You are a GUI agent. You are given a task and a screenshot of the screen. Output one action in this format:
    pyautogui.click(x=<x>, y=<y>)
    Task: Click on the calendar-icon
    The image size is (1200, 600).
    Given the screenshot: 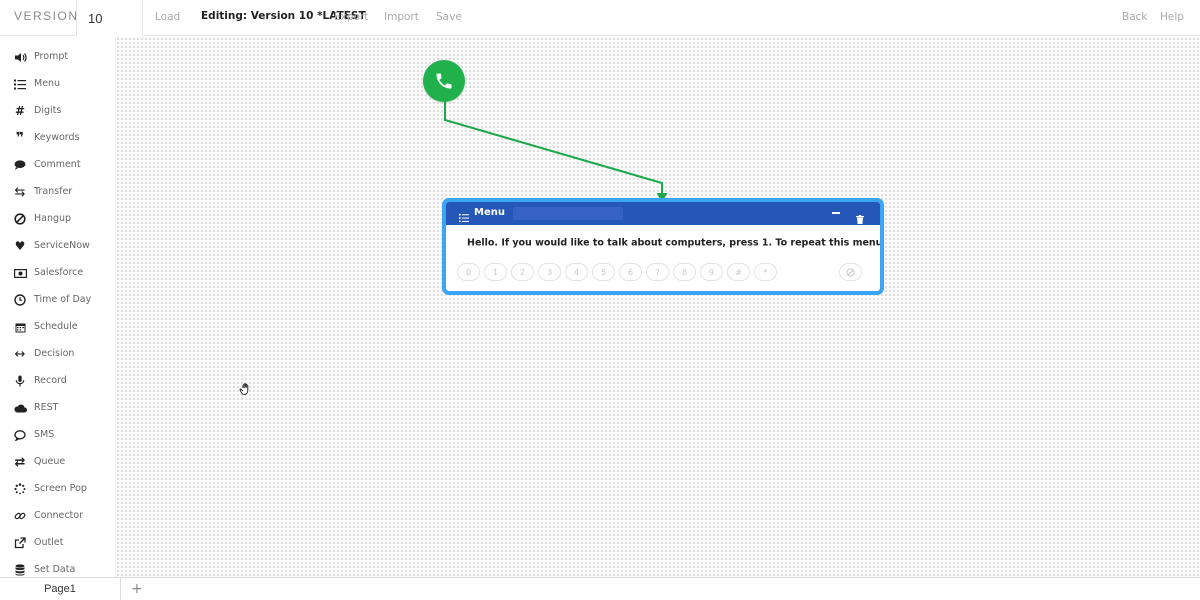 What is the action you would take?
    pyautogui.click(x=20, y=327)
    